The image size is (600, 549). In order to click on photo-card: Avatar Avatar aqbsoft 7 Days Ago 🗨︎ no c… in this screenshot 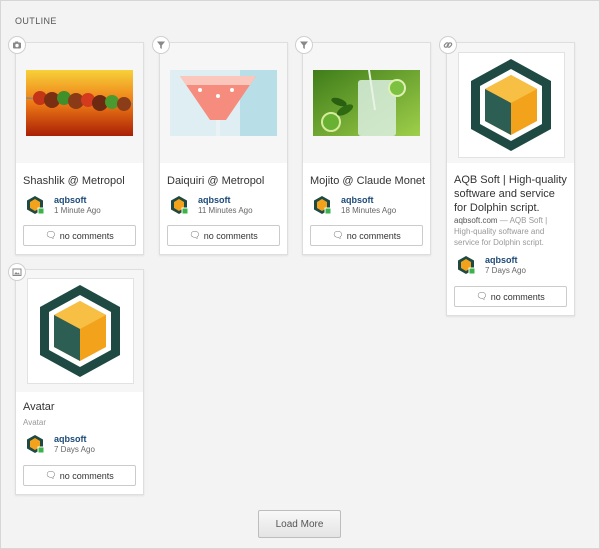, I will do `click(79, 382)`.